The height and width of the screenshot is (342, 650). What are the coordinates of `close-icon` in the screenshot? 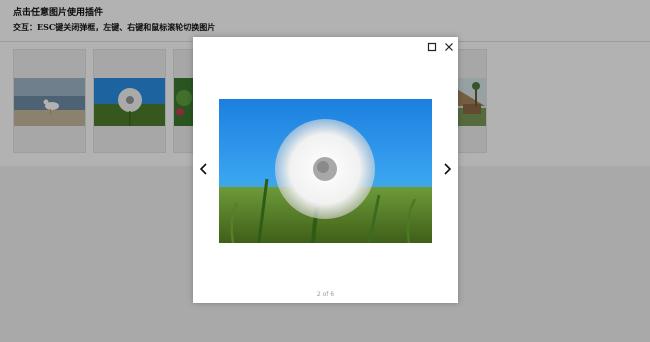 It's located at (449, 47).